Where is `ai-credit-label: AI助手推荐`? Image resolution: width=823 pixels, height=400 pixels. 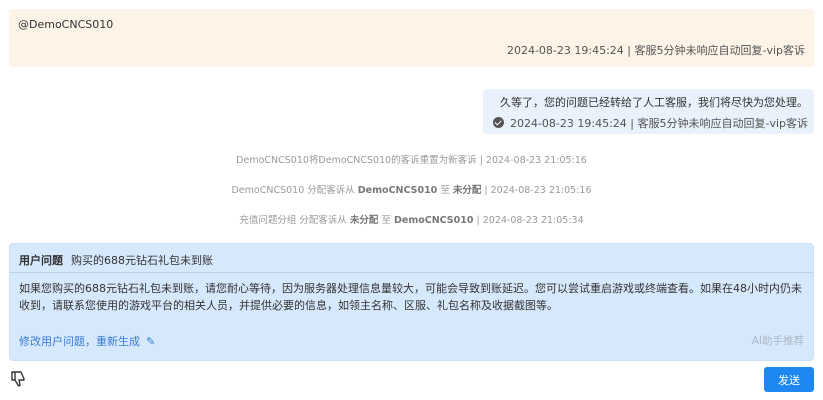 ai-credit-label: AI助手推荐 is located at coordinates (777, 341).